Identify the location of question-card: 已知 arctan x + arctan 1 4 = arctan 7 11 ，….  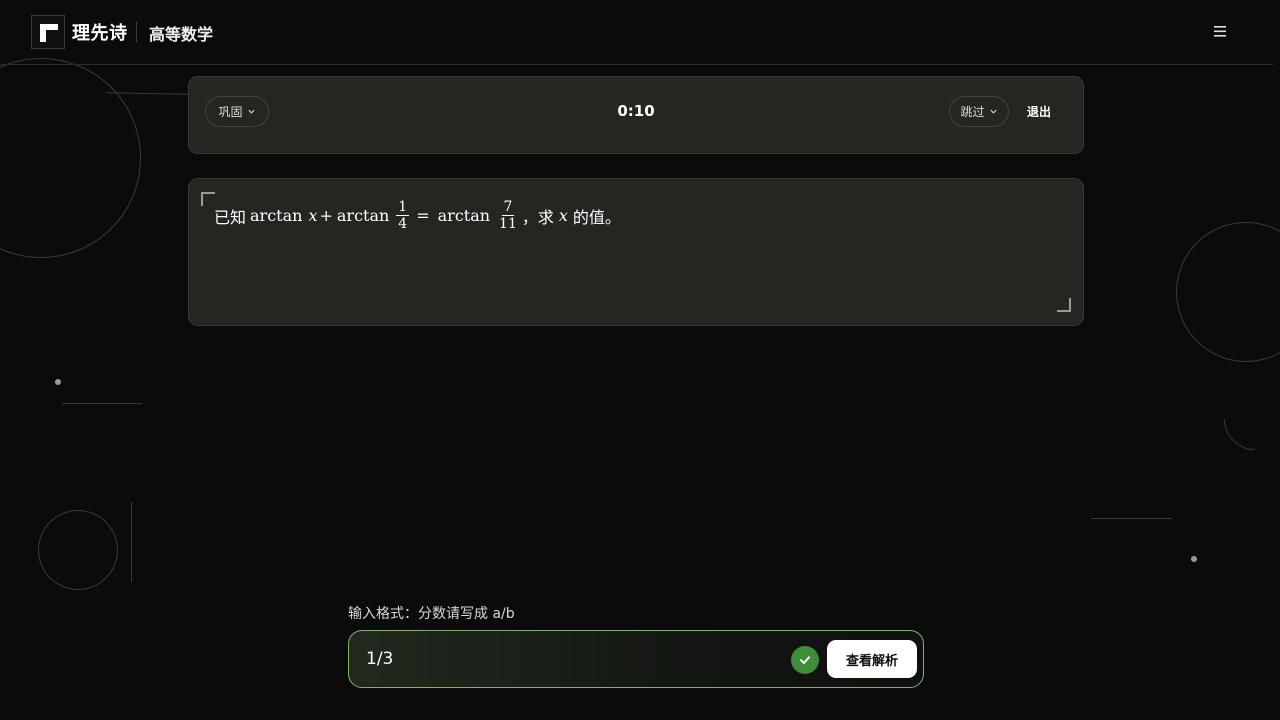
(636, 252).